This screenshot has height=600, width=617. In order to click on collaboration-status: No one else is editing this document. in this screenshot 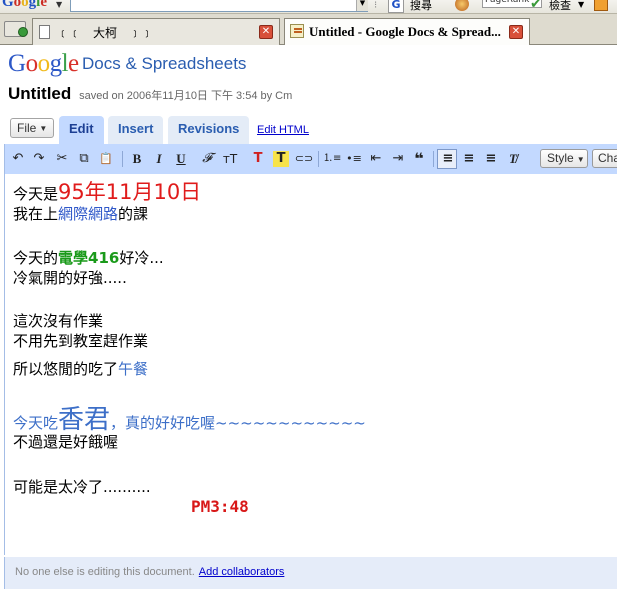, I will do `click(105, 572)`.